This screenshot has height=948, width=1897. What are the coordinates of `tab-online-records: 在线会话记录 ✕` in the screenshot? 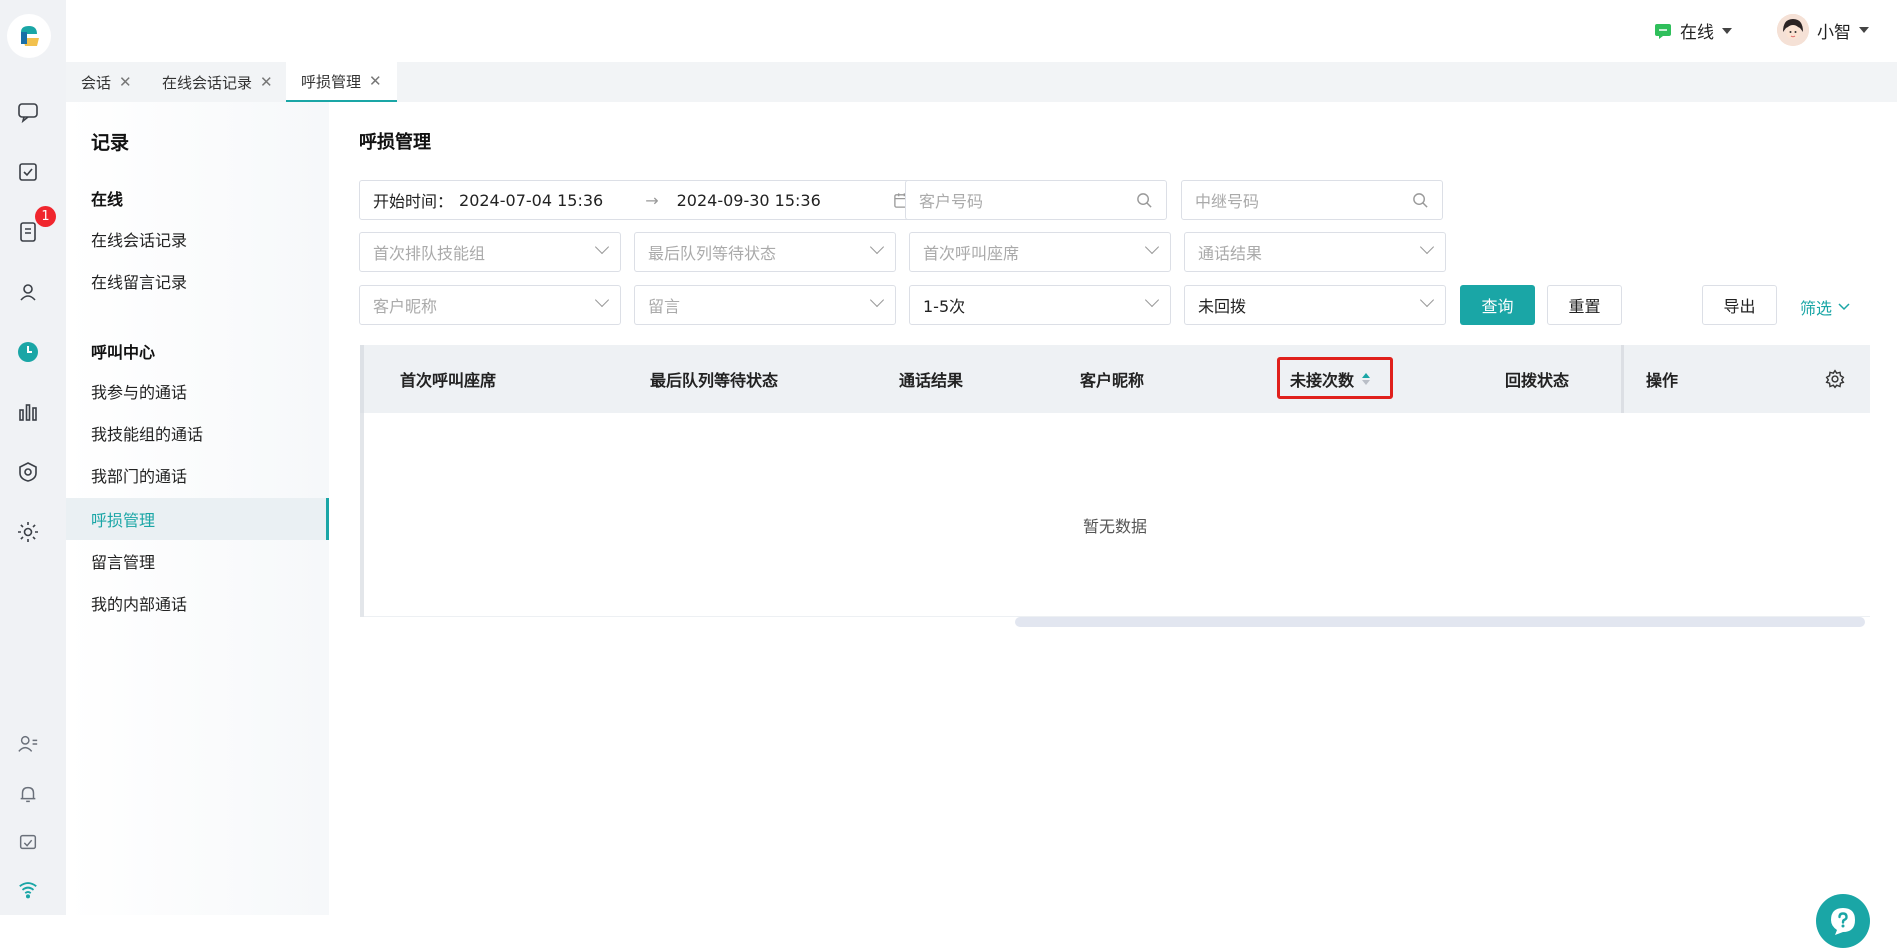 It's located at (217, 82).